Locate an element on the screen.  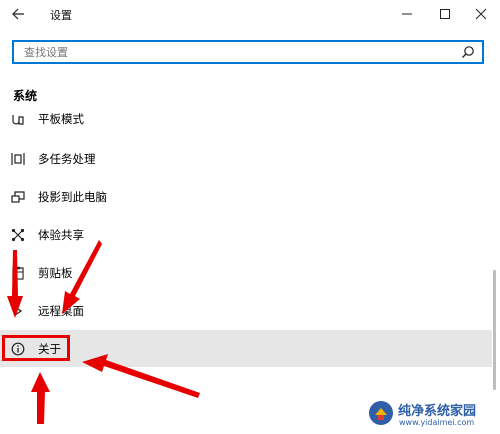
title-bar: 设置 is located at coordinates (250, 15).